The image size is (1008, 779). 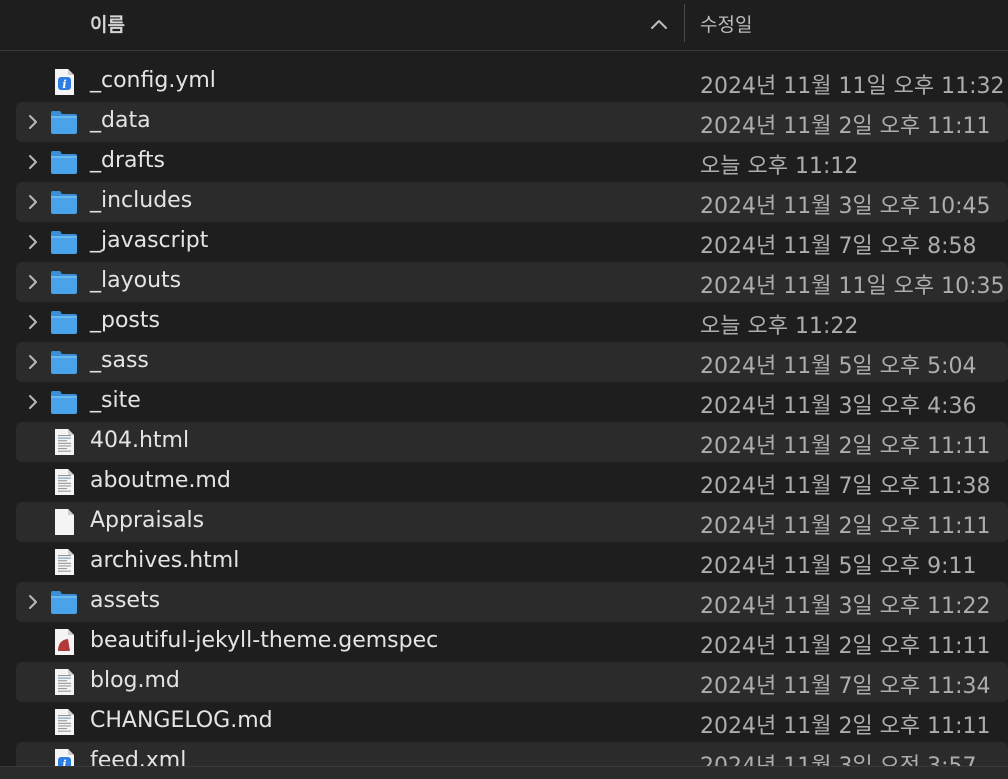 I want to click on file-row: _data 2024년 11월 2일 오후 11:11, so click(x=512, y=122).